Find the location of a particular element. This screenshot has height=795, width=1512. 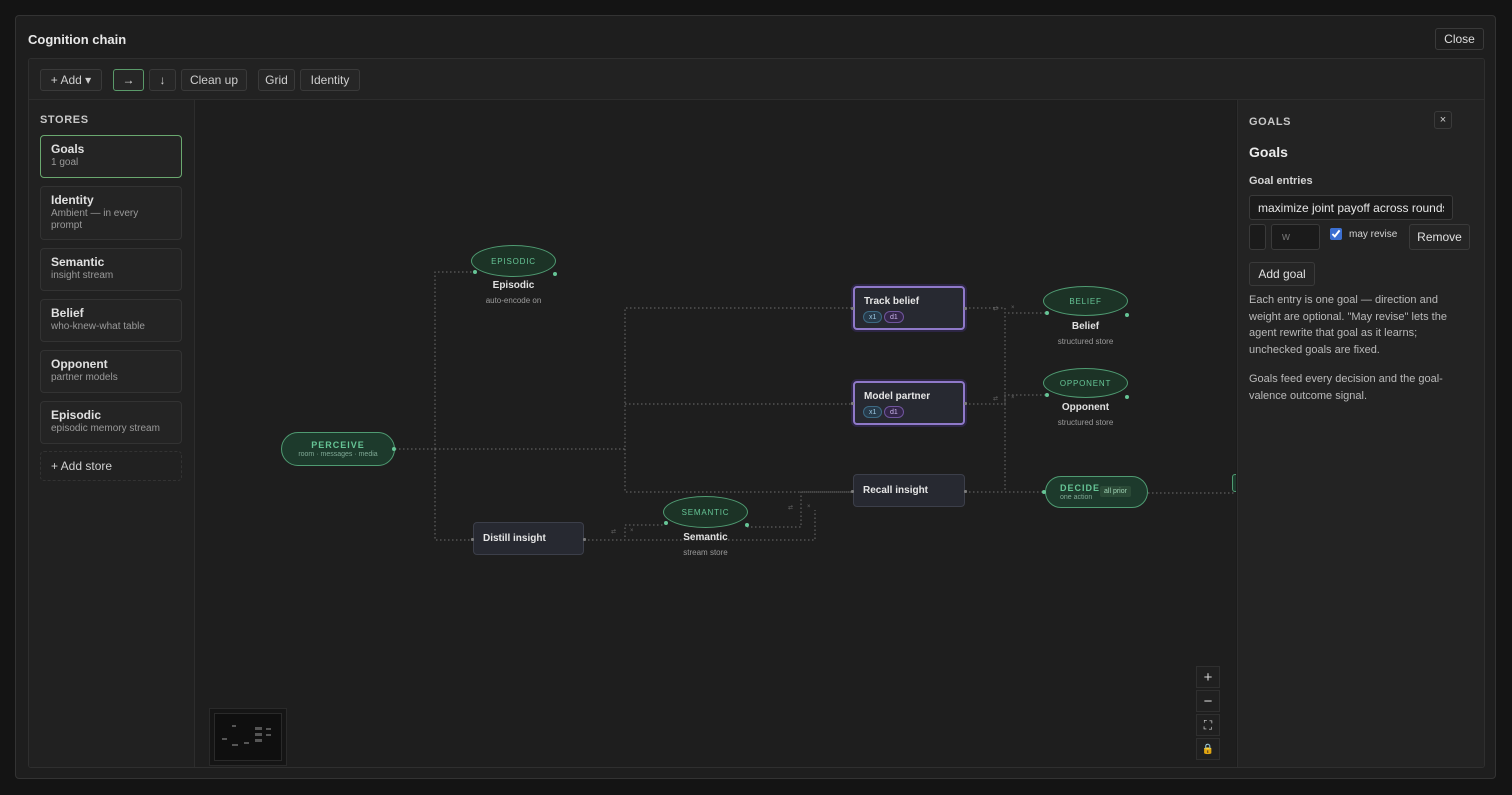

zoom-in-button: + is located at coordinates (1208, 677).